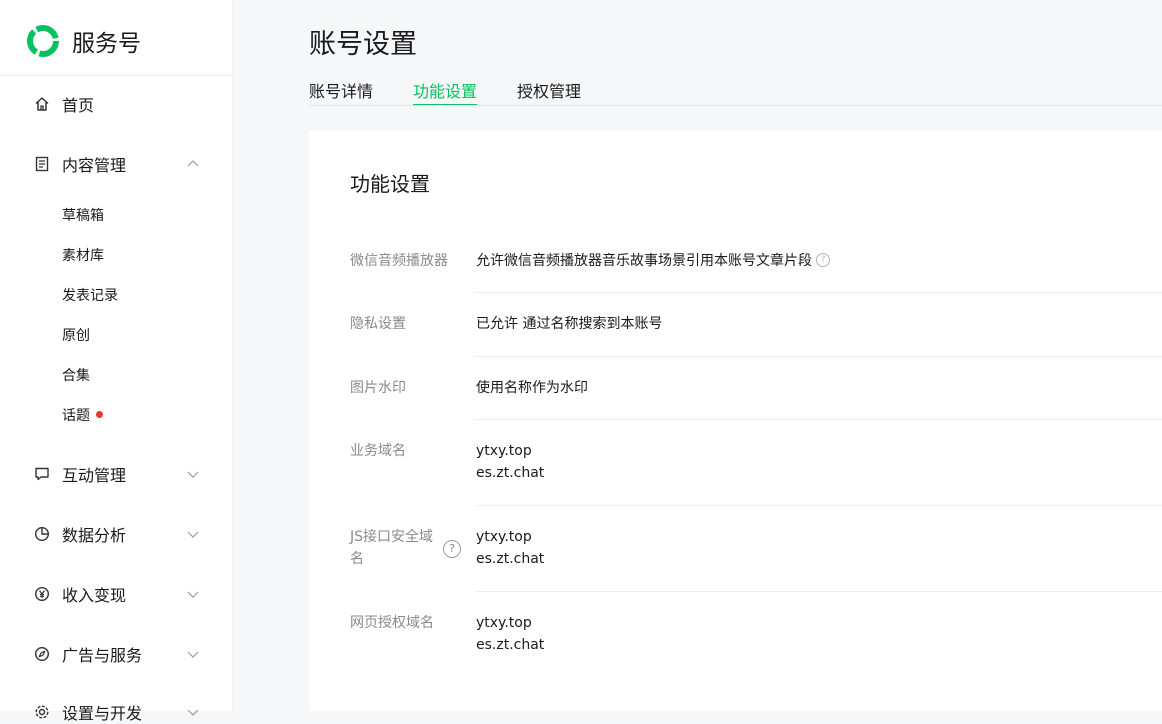 This screenshot has height=724, width=1162. I want to click on chat-icon, so click(42, 474).